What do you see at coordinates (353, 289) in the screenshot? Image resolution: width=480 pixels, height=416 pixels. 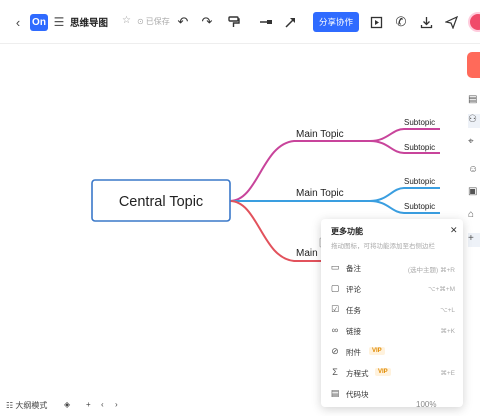 I see `panel-item-label: 评论` at bounding box center [353, 289].